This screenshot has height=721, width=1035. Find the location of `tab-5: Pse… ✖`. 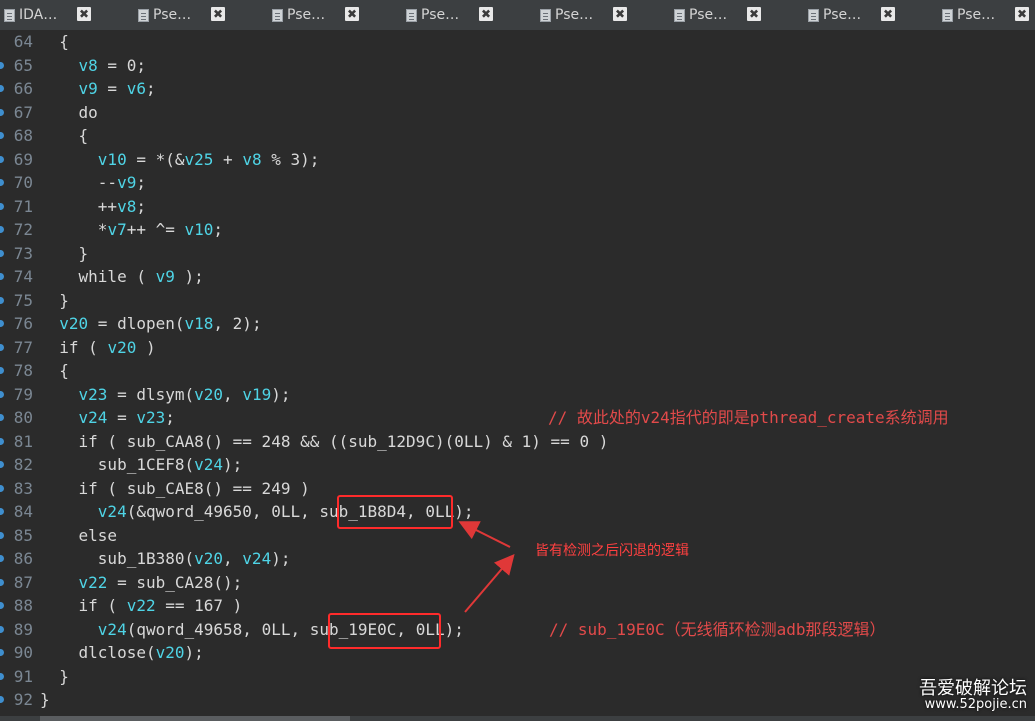

tab-5: Pse… ✖ is located at coordinates (603, 15).